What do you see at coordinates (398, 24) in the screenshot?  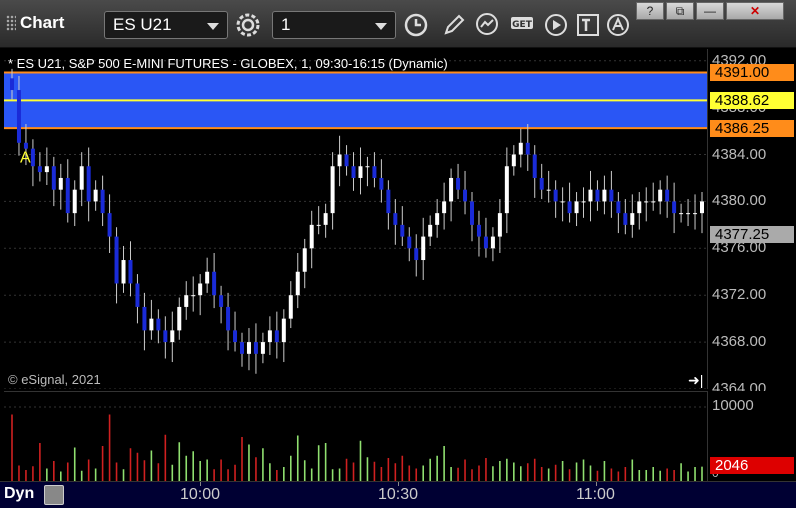 I see `toolbar: Chart ES U21 1 GET ? ⧉ — ✕` at bounding box center [398, 24].